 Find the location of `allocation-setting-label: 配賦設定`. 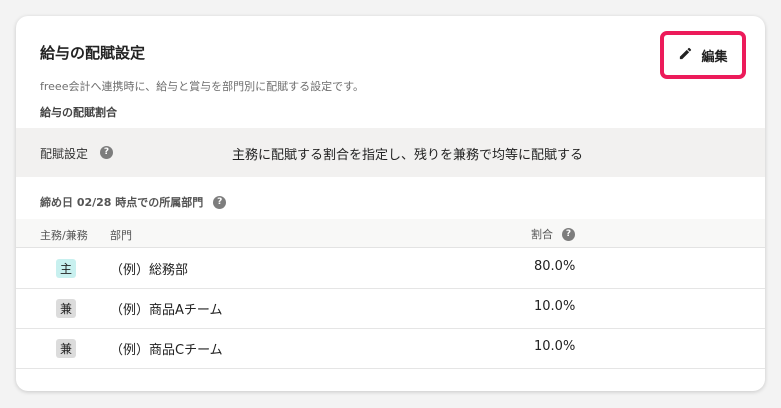

allocation-setting-label: 配賦設定 is located at coordinates (64, 154).